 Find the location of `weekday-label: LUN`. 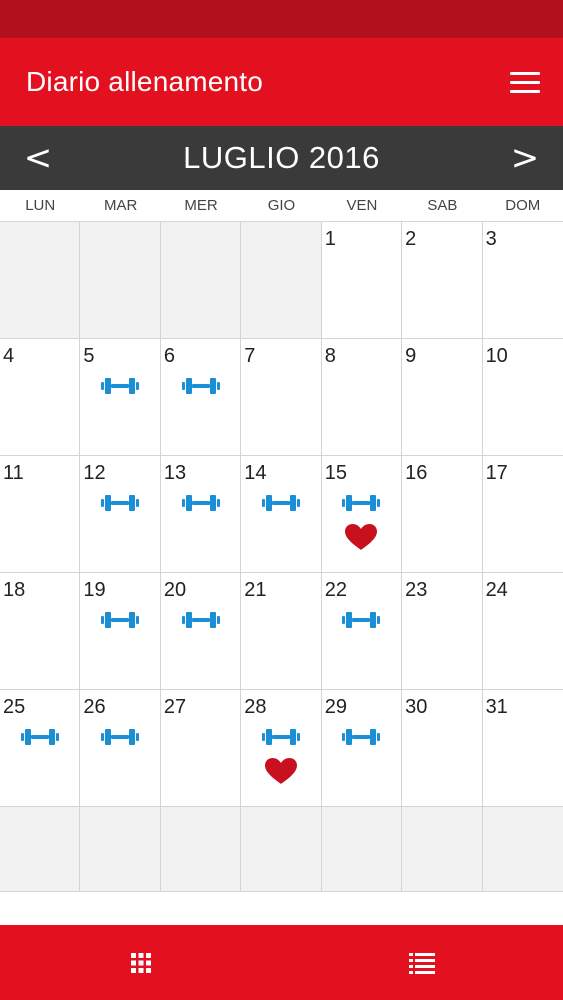

weekday-label: LUN is located at coordinates (40, 205).